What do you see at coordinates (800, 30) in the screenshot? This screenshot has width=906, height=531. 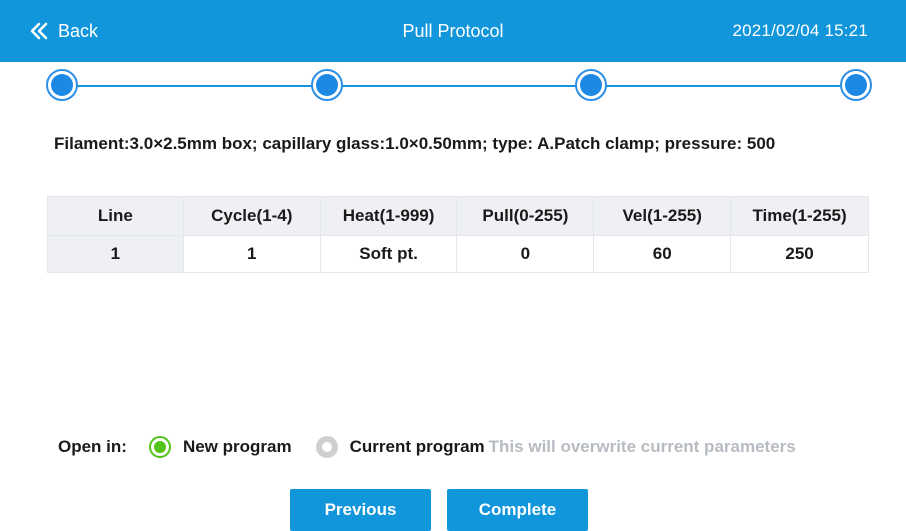 I see `datetime-display: 2021/02/04 15:21` at bounding box center [800, 30].